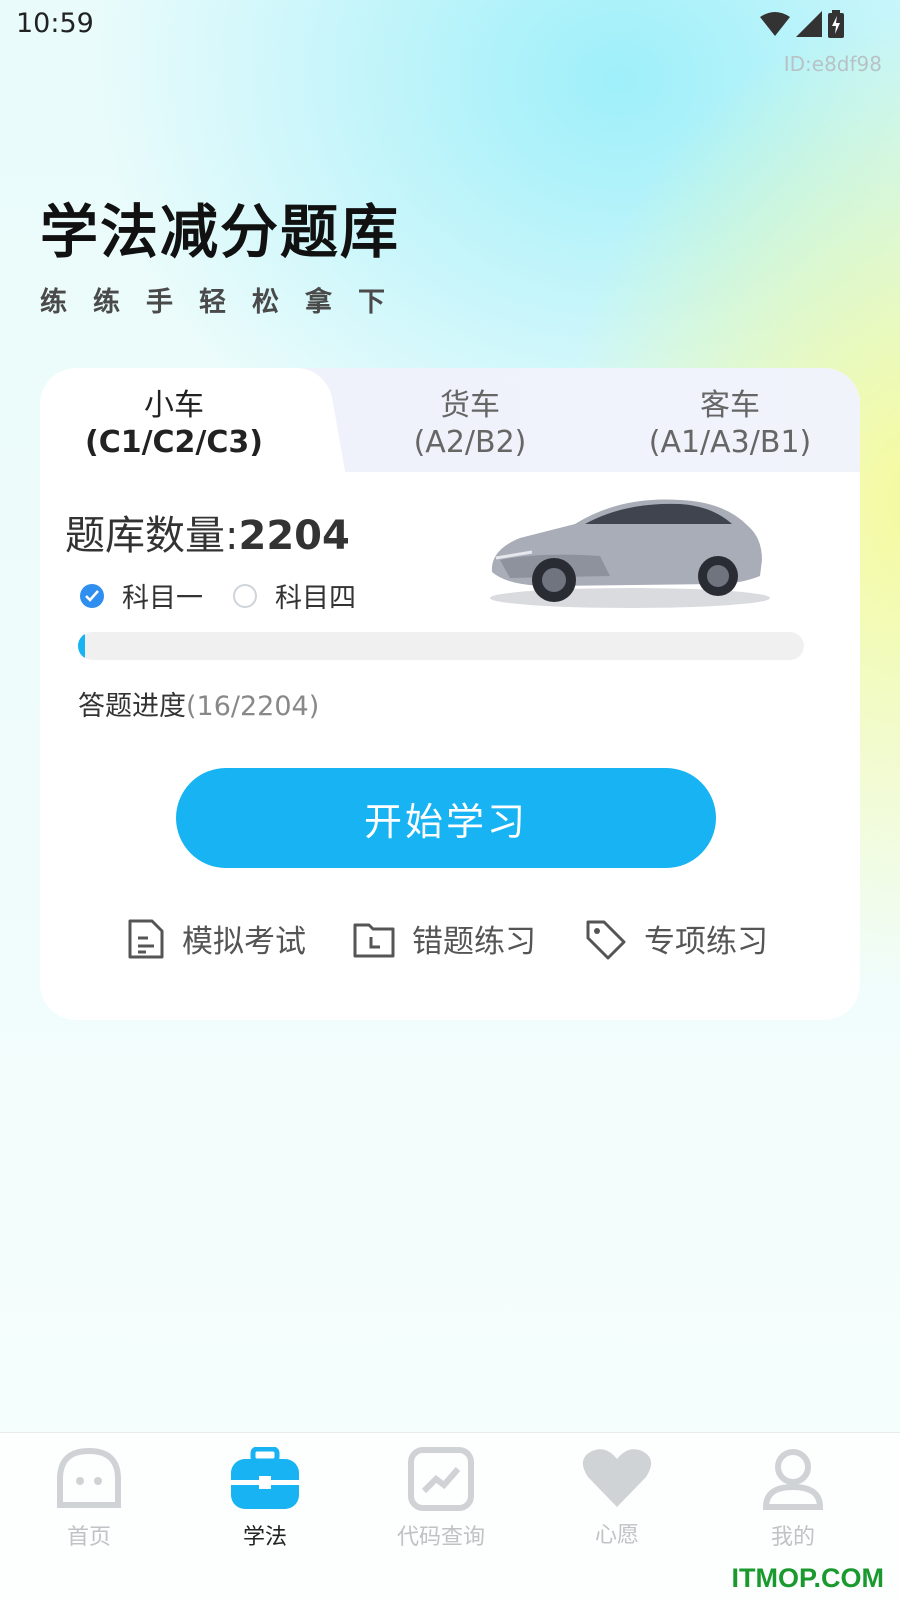 This screenshot has height=1600, width=900. I want to click on subject-radio-4: 科目四, so click(294, 595).